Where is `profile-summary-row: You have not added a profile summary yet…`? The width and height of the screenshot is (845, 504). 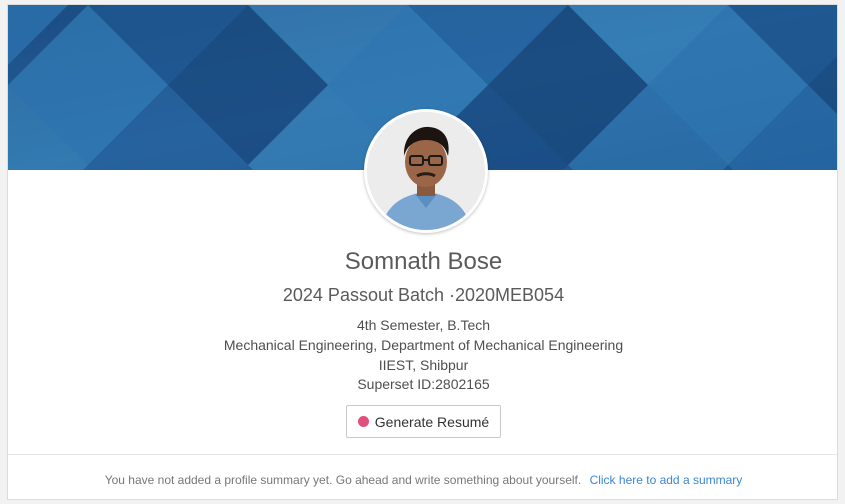
profile-summary-row: You have not added a profile summary yet… is located at coordinates (422, 480).